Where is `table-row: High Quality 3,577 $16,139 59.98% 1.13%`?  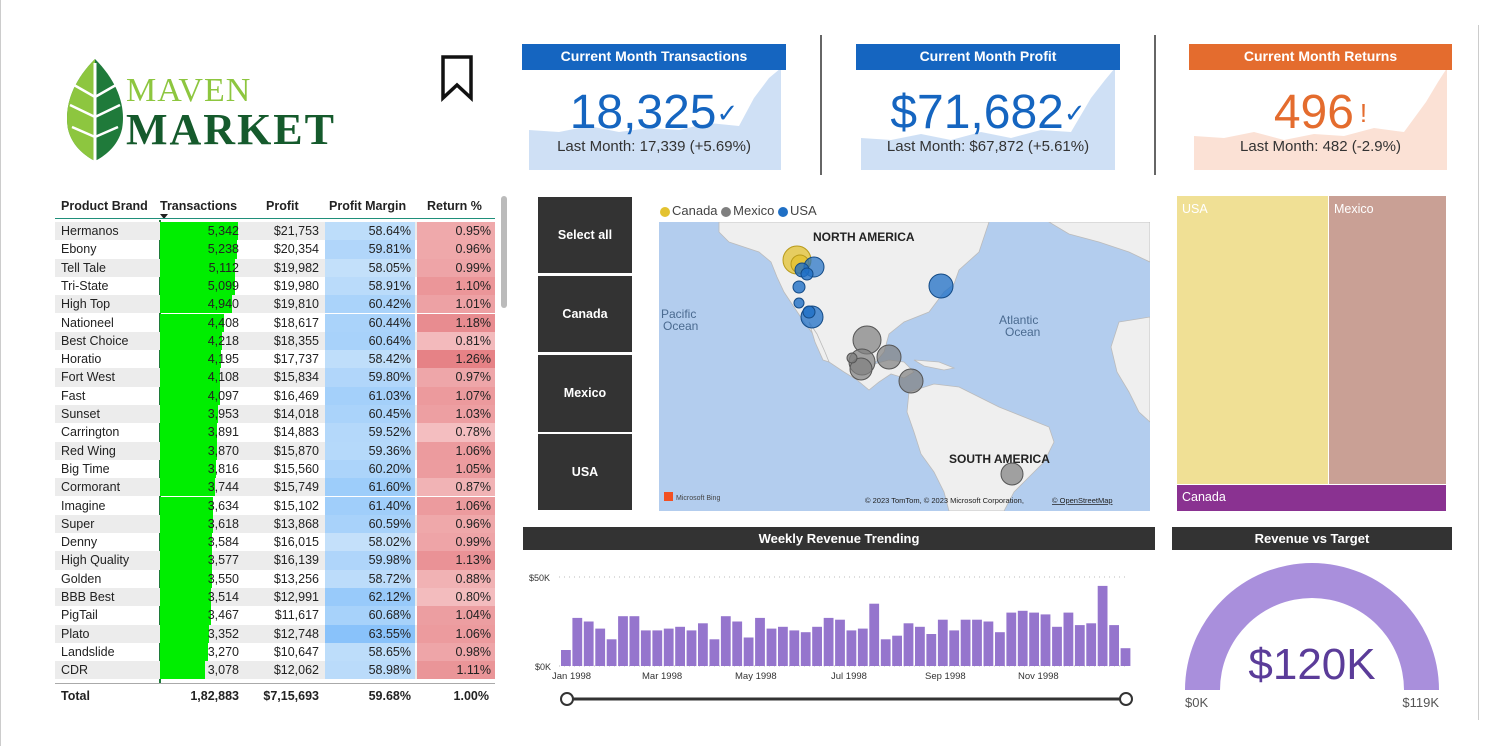
table-row: High Quality 3,577 $16,139 59.98% 1.13% is located at coordinates (275, 560).